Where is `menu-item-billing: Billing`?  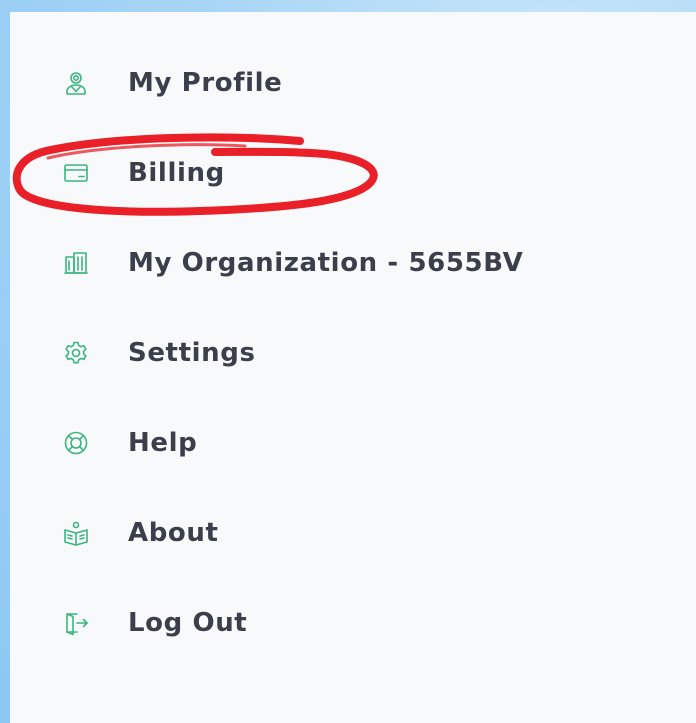
menu-item-billing: Billing is located at coordinates (143, 173).